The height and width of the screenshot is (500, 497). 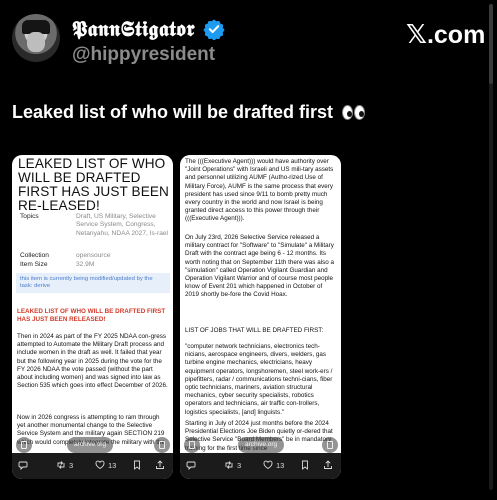 What do you see at coordinates (29, 216) in the screenshot?
I see `metadata-key: Topics` at bounding box center [29, 216].